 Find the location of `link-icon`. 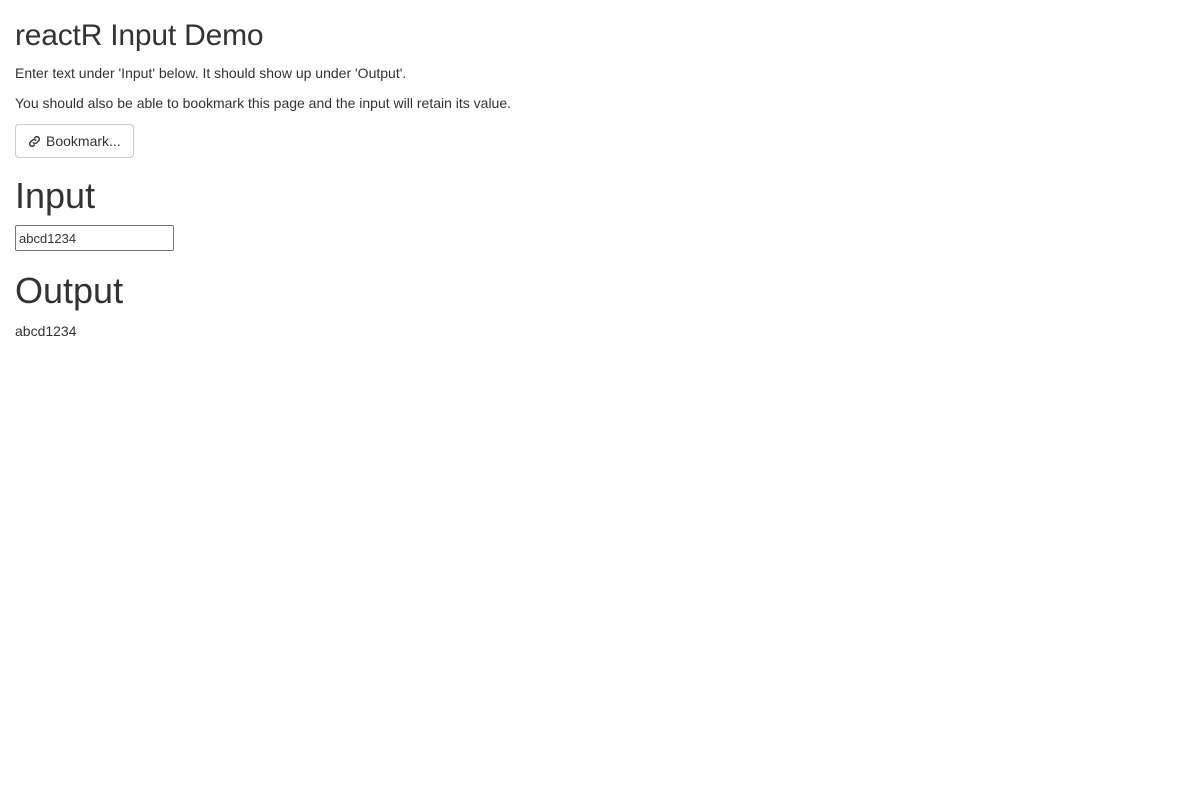

link-icon is located at coordinates (34, 141).